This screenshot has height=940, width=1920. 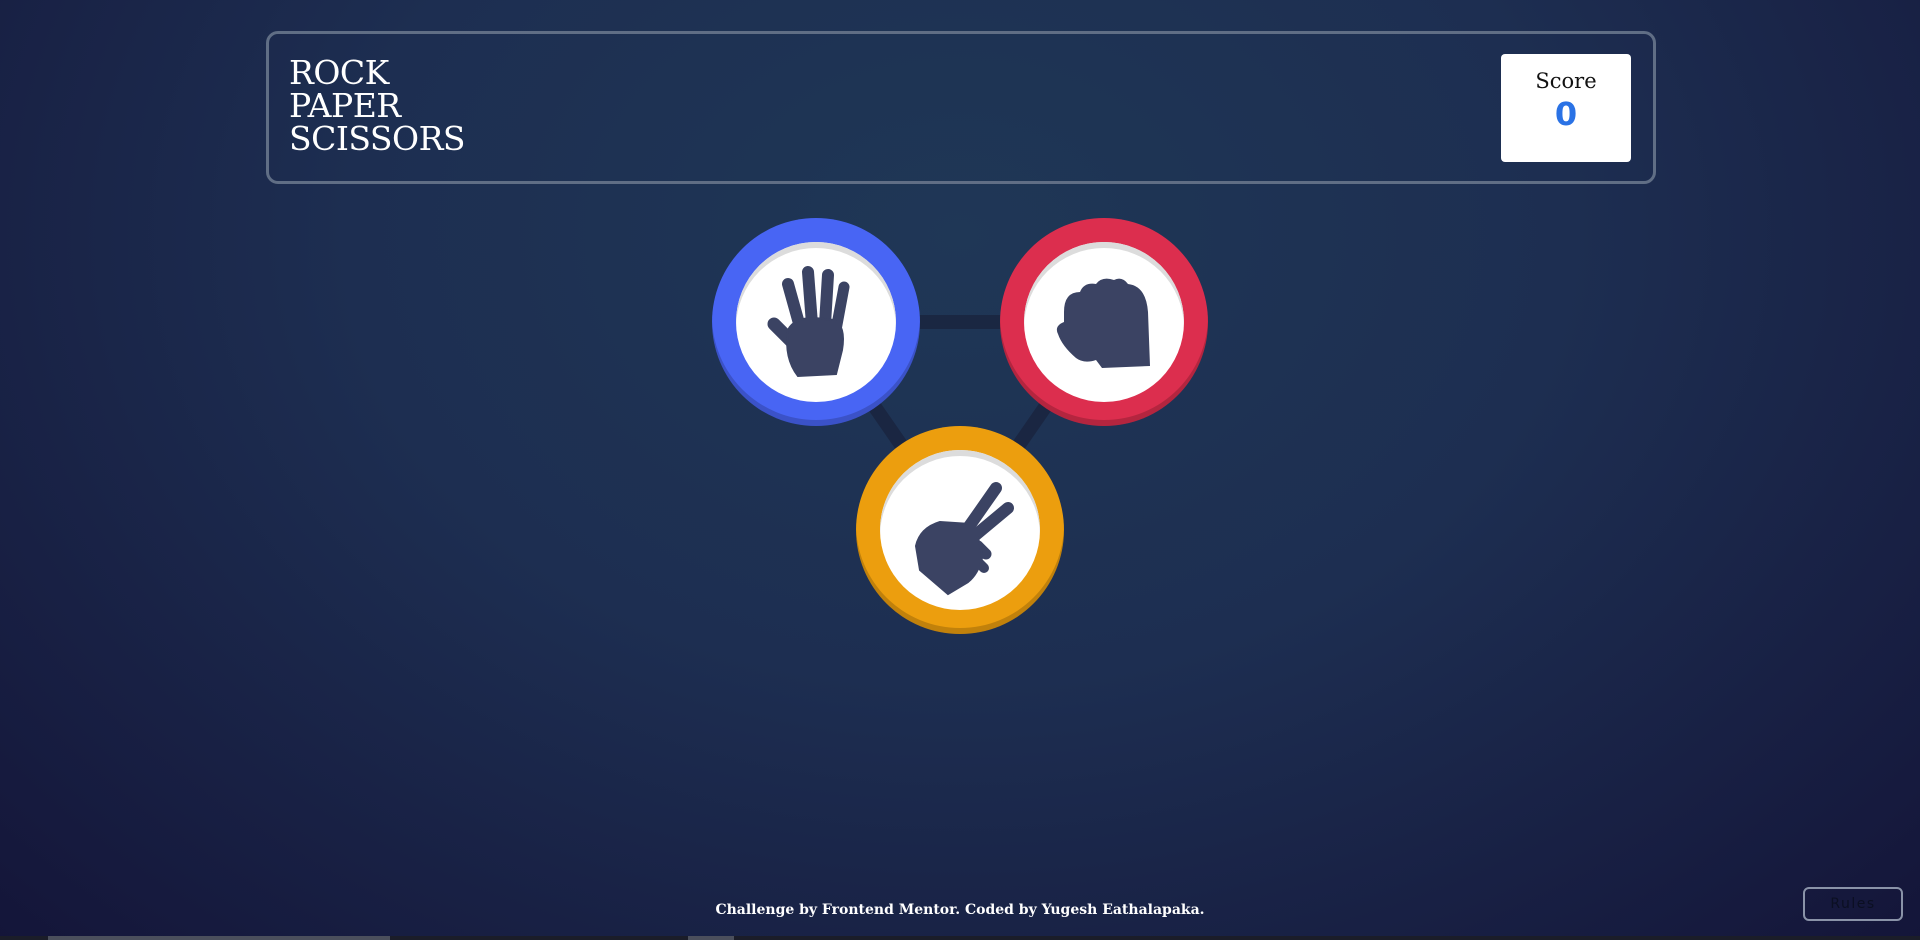 I want to click on horizontal-scrollbar, so click(x=960, y=938).